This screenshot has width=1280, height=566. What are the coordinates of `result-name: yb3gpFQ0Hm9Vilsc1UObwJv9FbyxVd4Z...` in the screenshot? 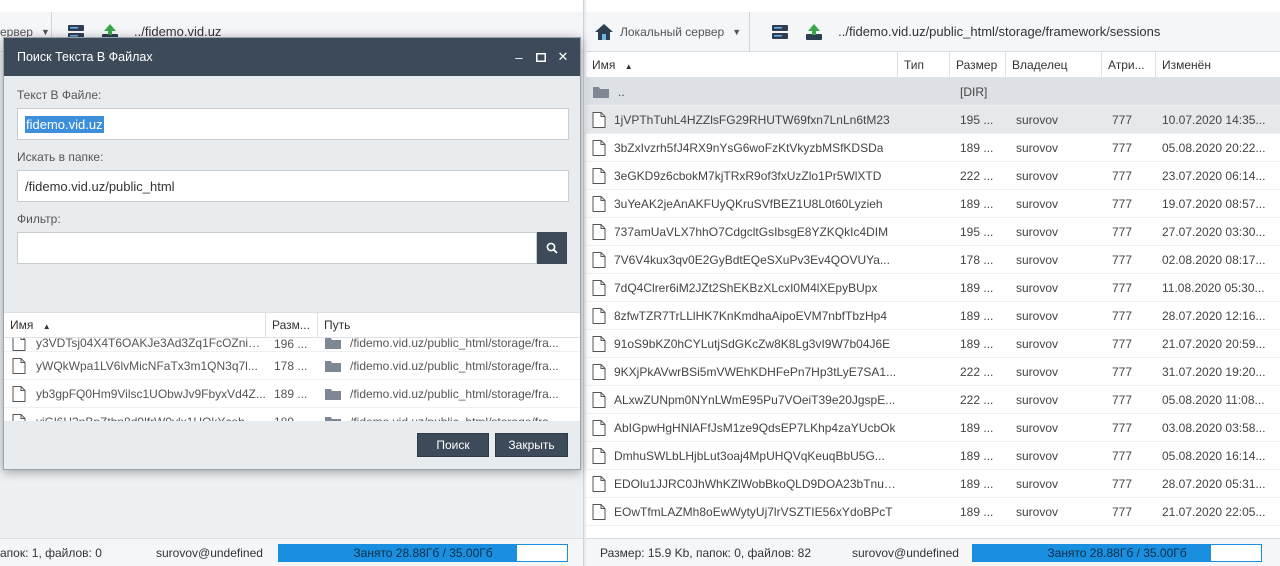 It's located at (151, 393).